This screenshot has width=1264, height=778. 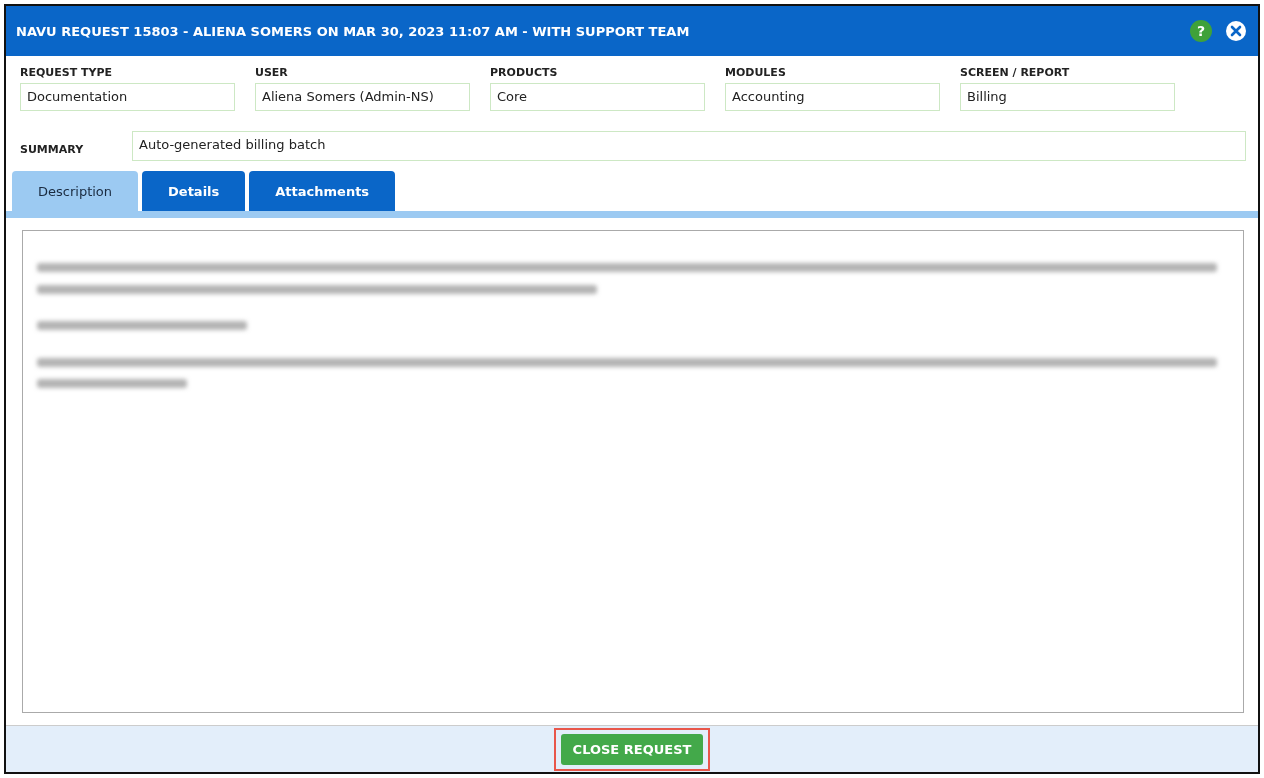 I want to click on field-label: SUMMARY, so click(x=52, y=148).